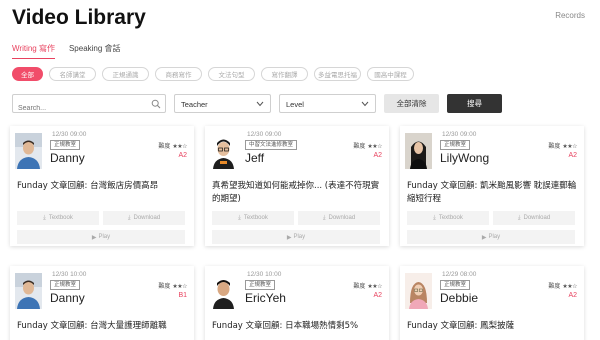 The height and width of the screenshot is (340, 600). I want to click on clear-all-button: 全部清除, so click(411, 103).